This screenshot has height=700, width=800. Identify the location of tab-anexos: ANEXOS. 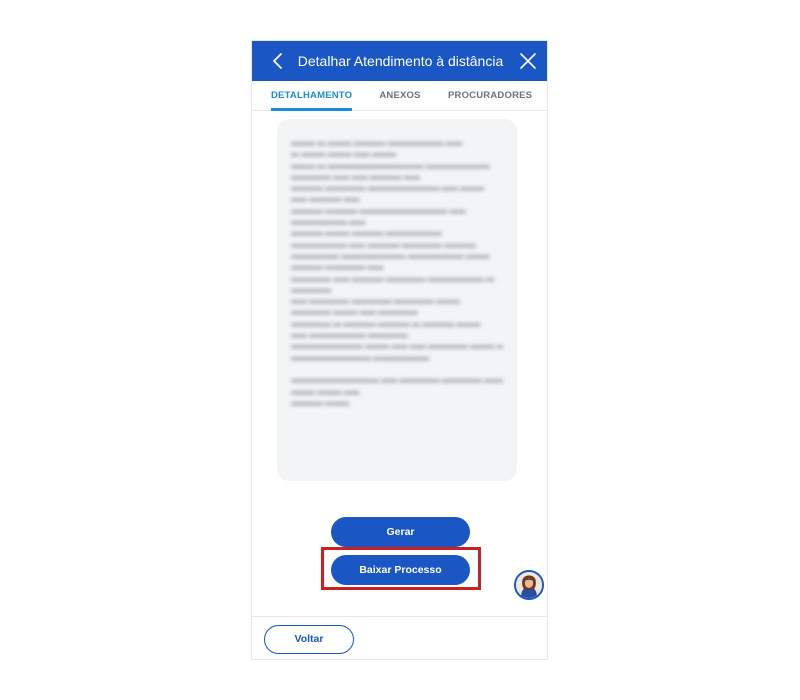
(400, 95).